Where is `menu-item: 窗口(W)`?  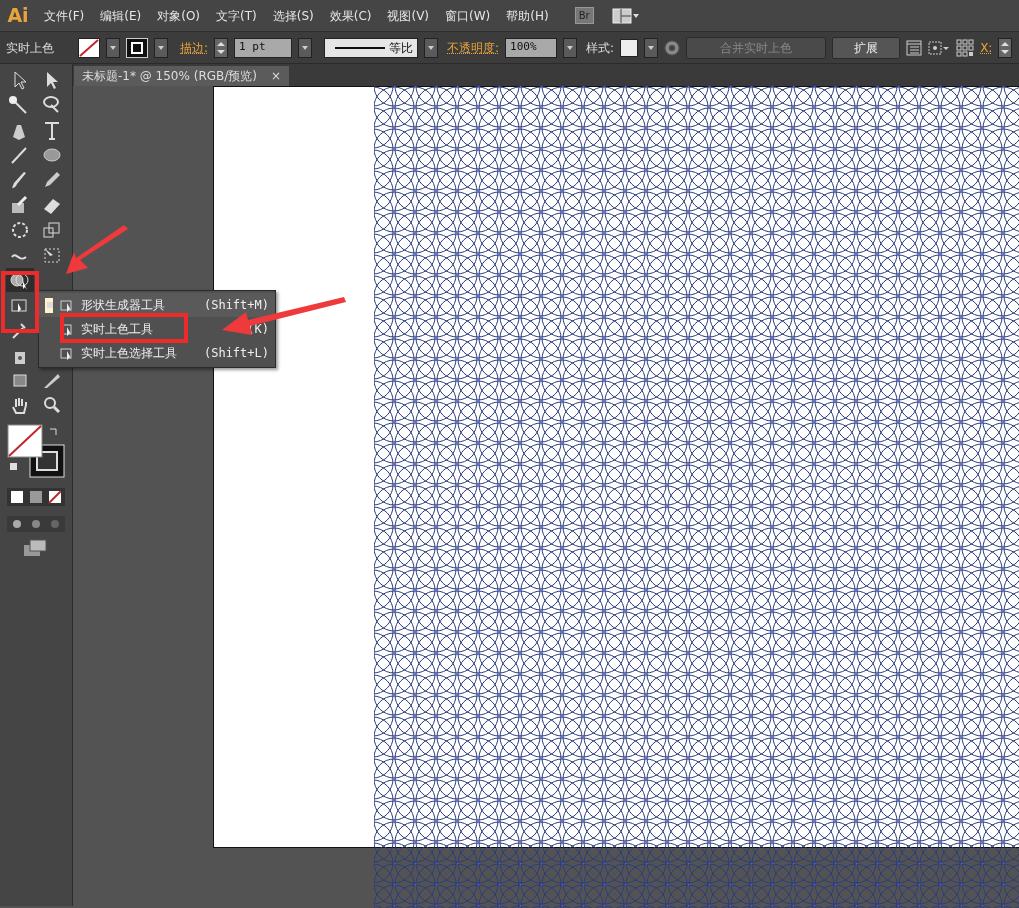
menu-item: 窗口(W) is located at coordinates (468, 15).